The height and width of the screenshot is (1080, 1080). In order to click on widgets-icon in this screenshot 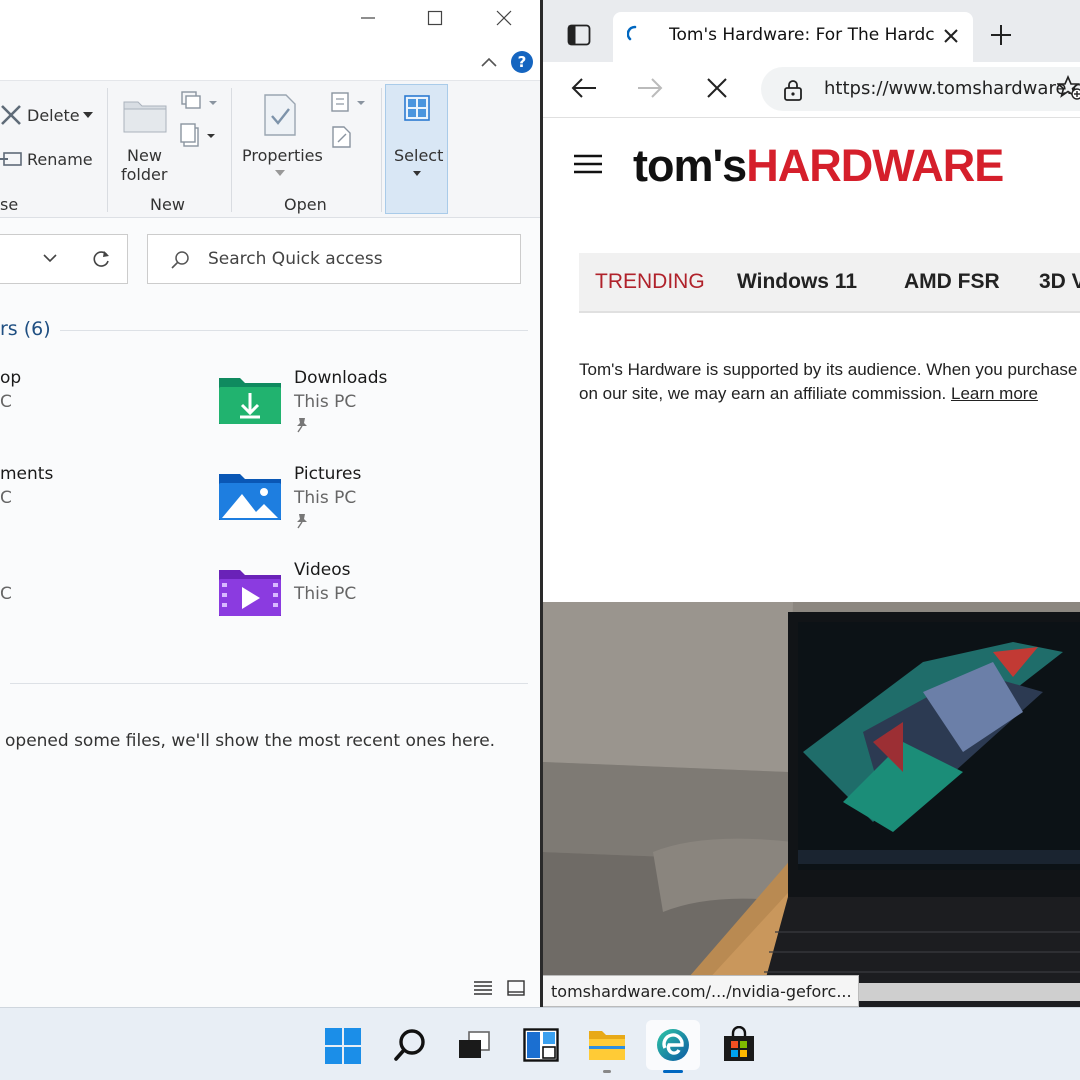, I will do `click(541, 1045)`.